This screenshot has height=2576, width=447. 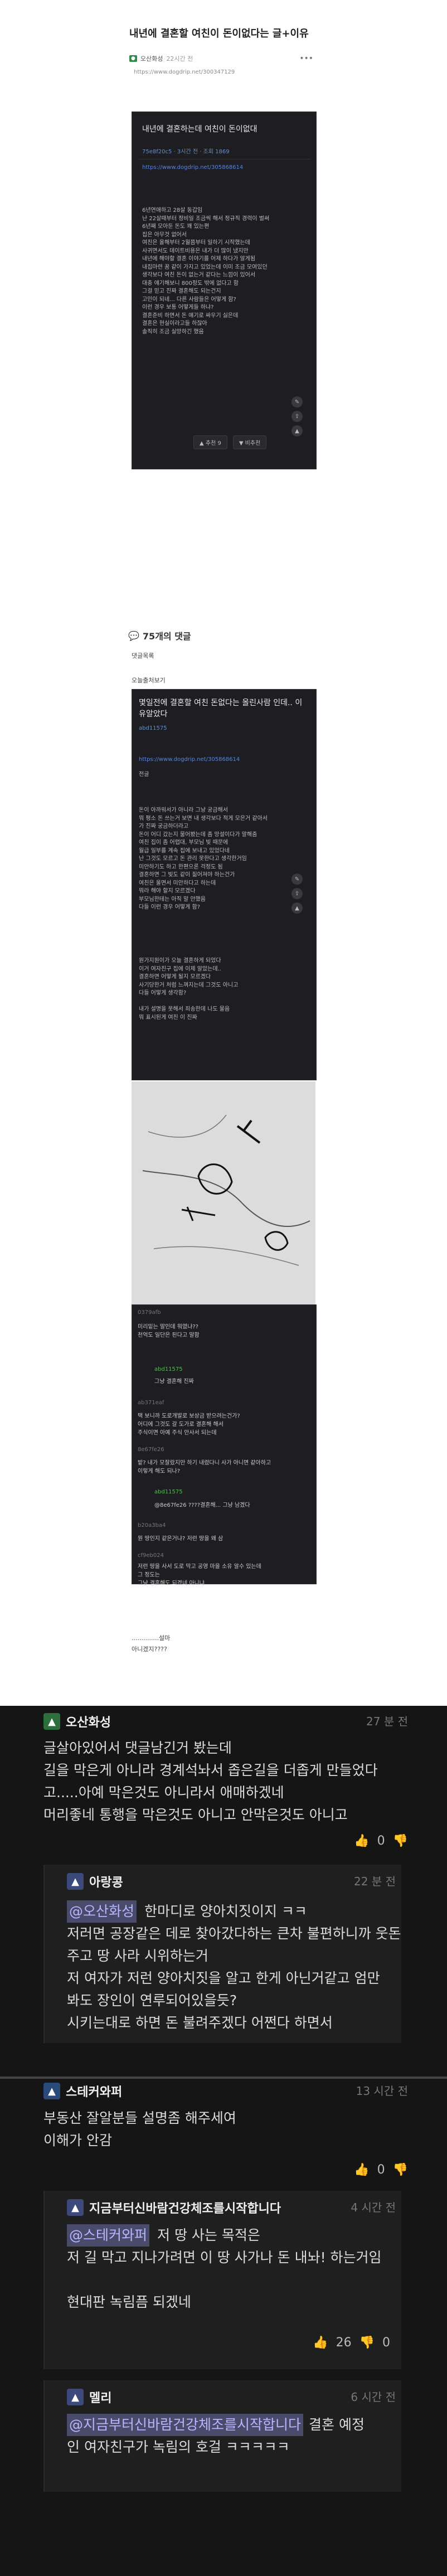 I want to click on comment-text: 미리밑는 말인데 뭐였냐?? 천억도 일단은 된다고 말함, so click(x=169, y=1331).